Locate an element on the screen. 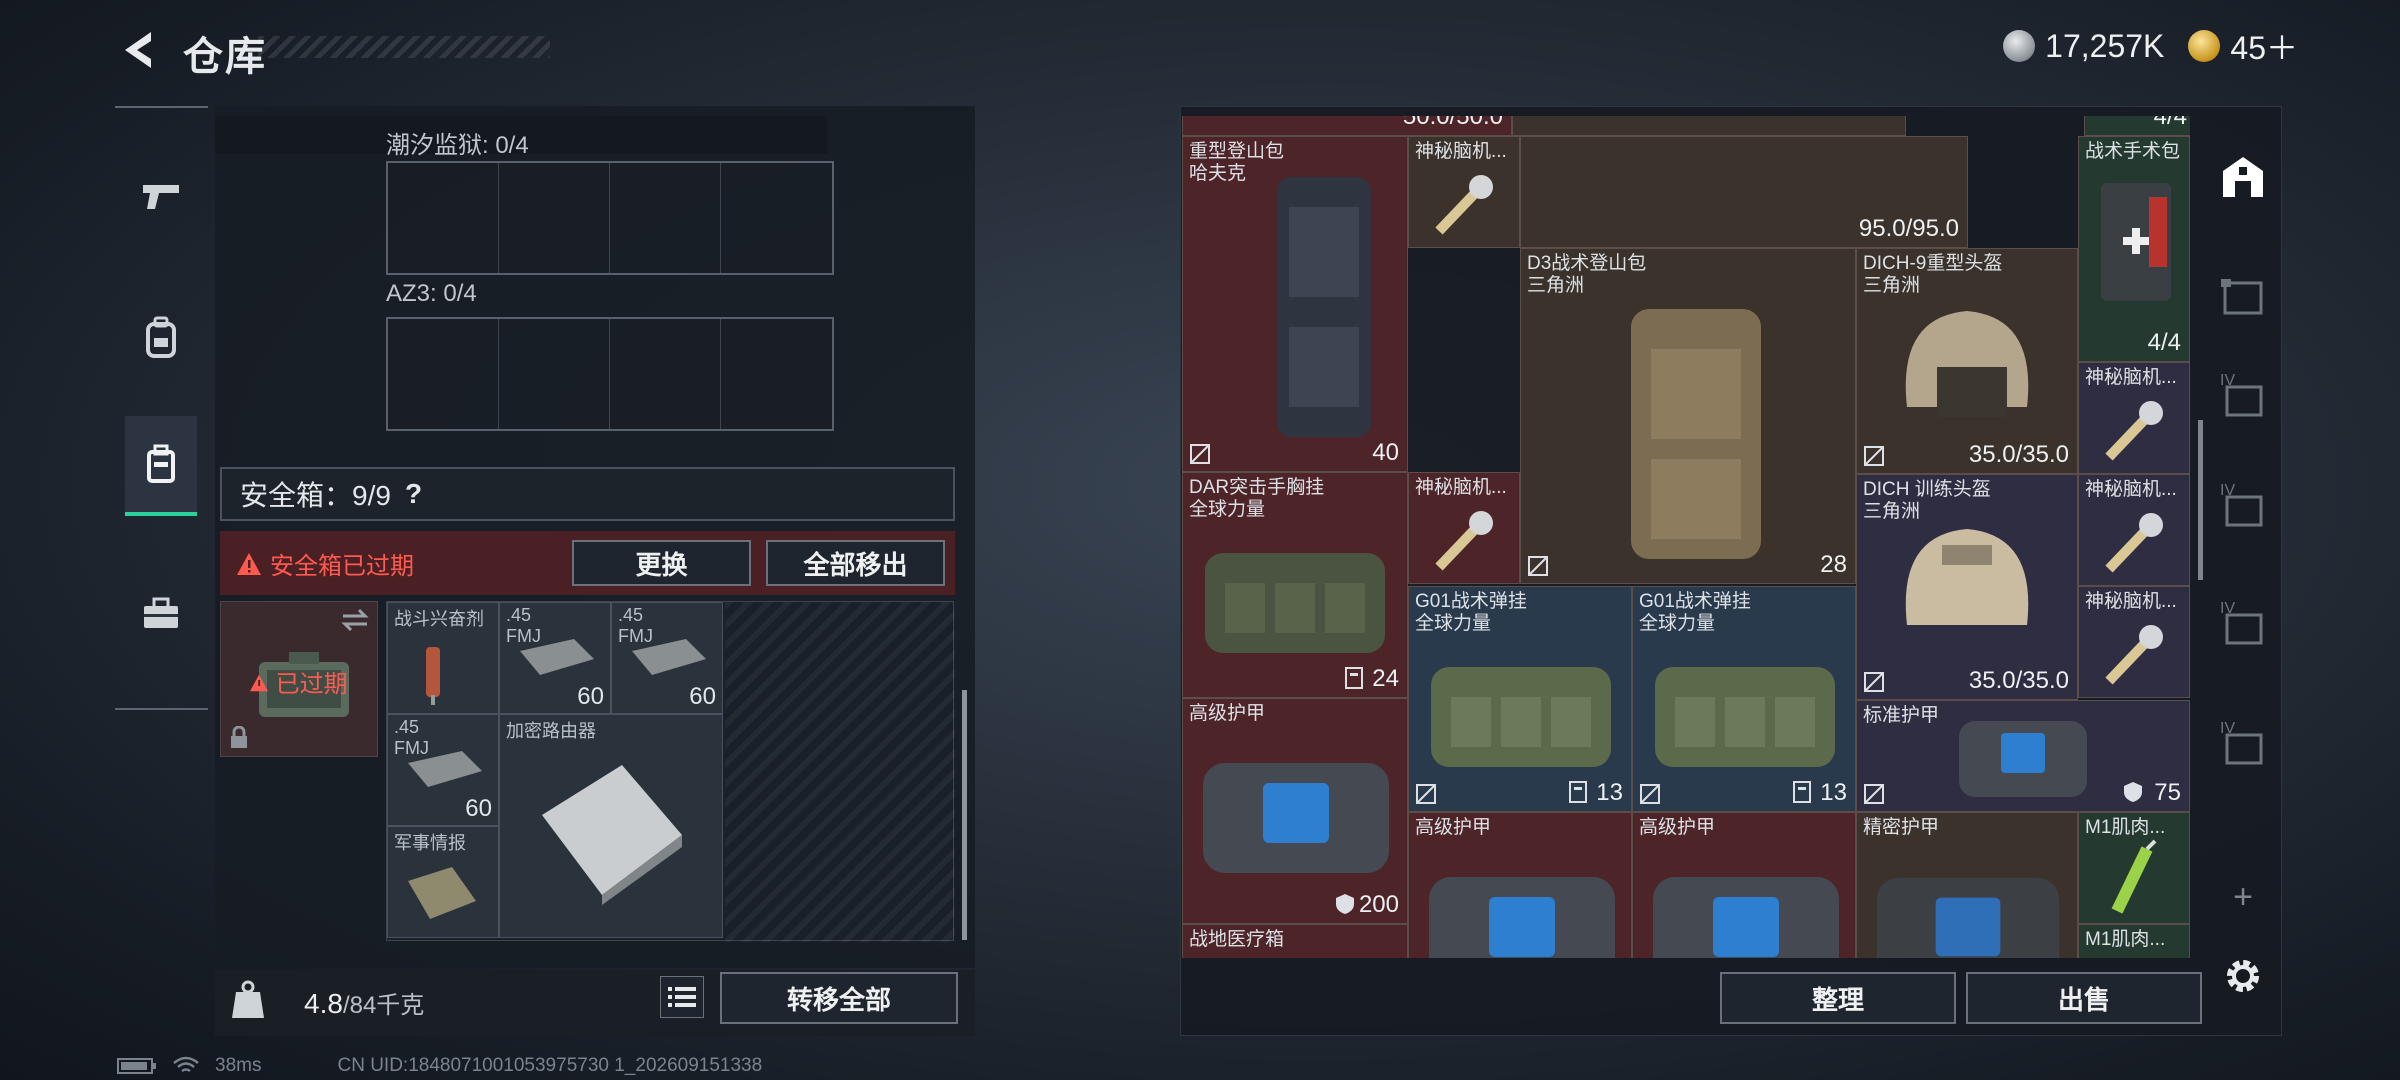 This screenshot has width=2400, height=1080. back-button is located at coordinates (137, 50).